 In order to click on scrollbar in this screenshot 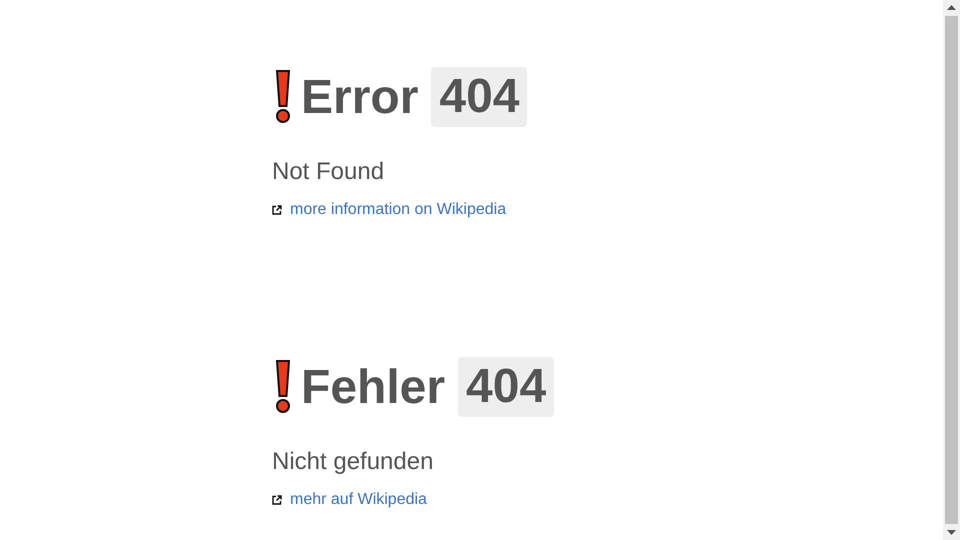, I will do `click(951, 270)`.